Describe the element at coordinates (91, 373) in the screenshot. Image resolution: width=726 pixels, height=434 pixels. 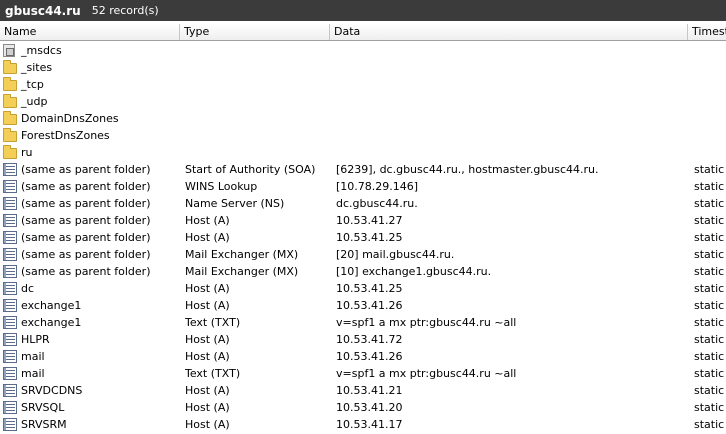
I see `cell-name: mail` at that location.